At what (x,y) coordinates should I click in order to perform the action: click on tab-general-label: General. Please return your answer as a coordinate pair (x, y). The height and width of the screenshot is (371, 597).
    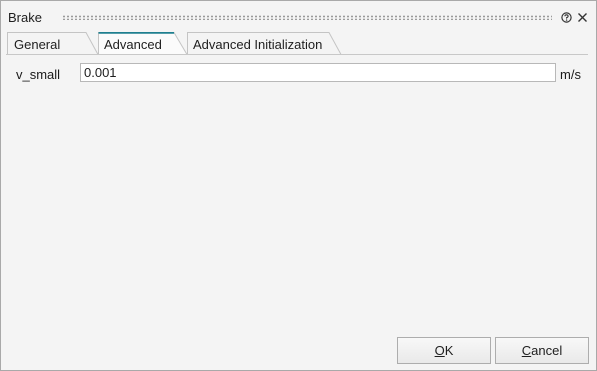
    Looking at the image, I should click on (37, 44).